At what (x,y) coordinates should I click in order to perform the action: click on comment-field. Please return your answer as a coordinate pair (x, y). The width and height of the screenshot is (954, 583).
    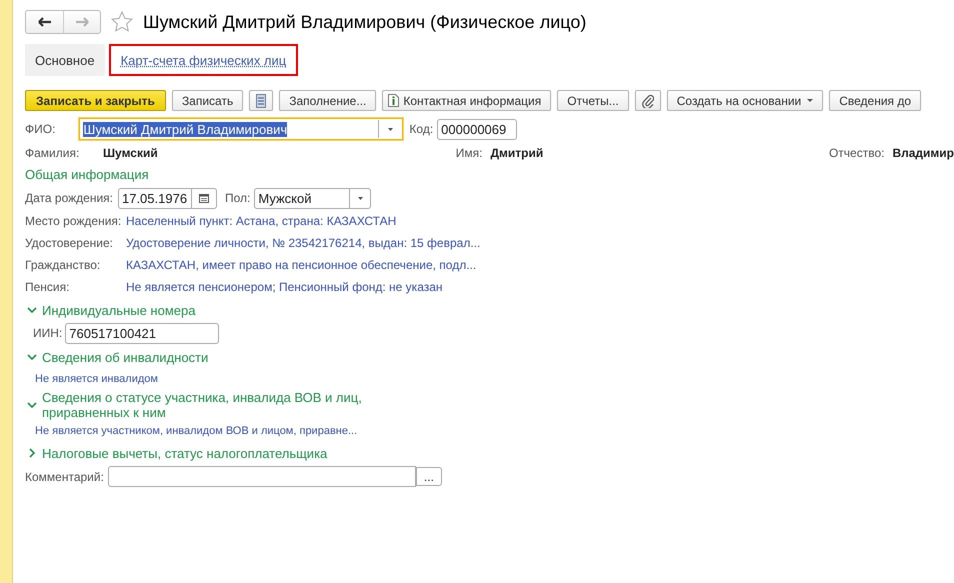
    Looking at the image, I should click on (262, 476).